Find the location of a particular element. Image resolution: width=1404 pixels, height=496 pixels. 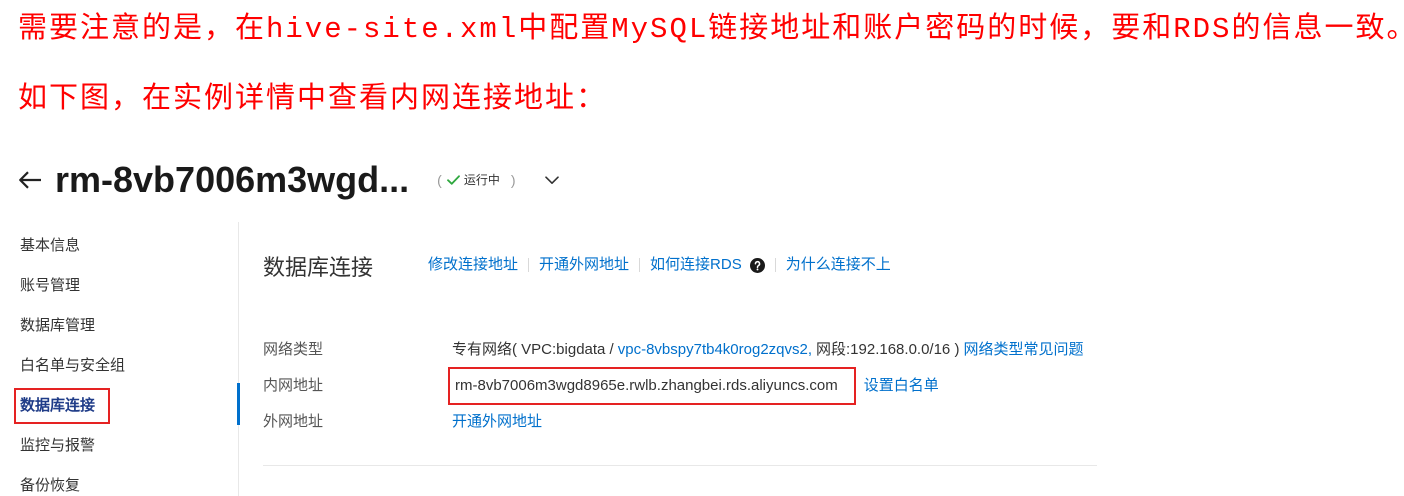

page-title: 数据库连接 is located at coordinates (318, 267).